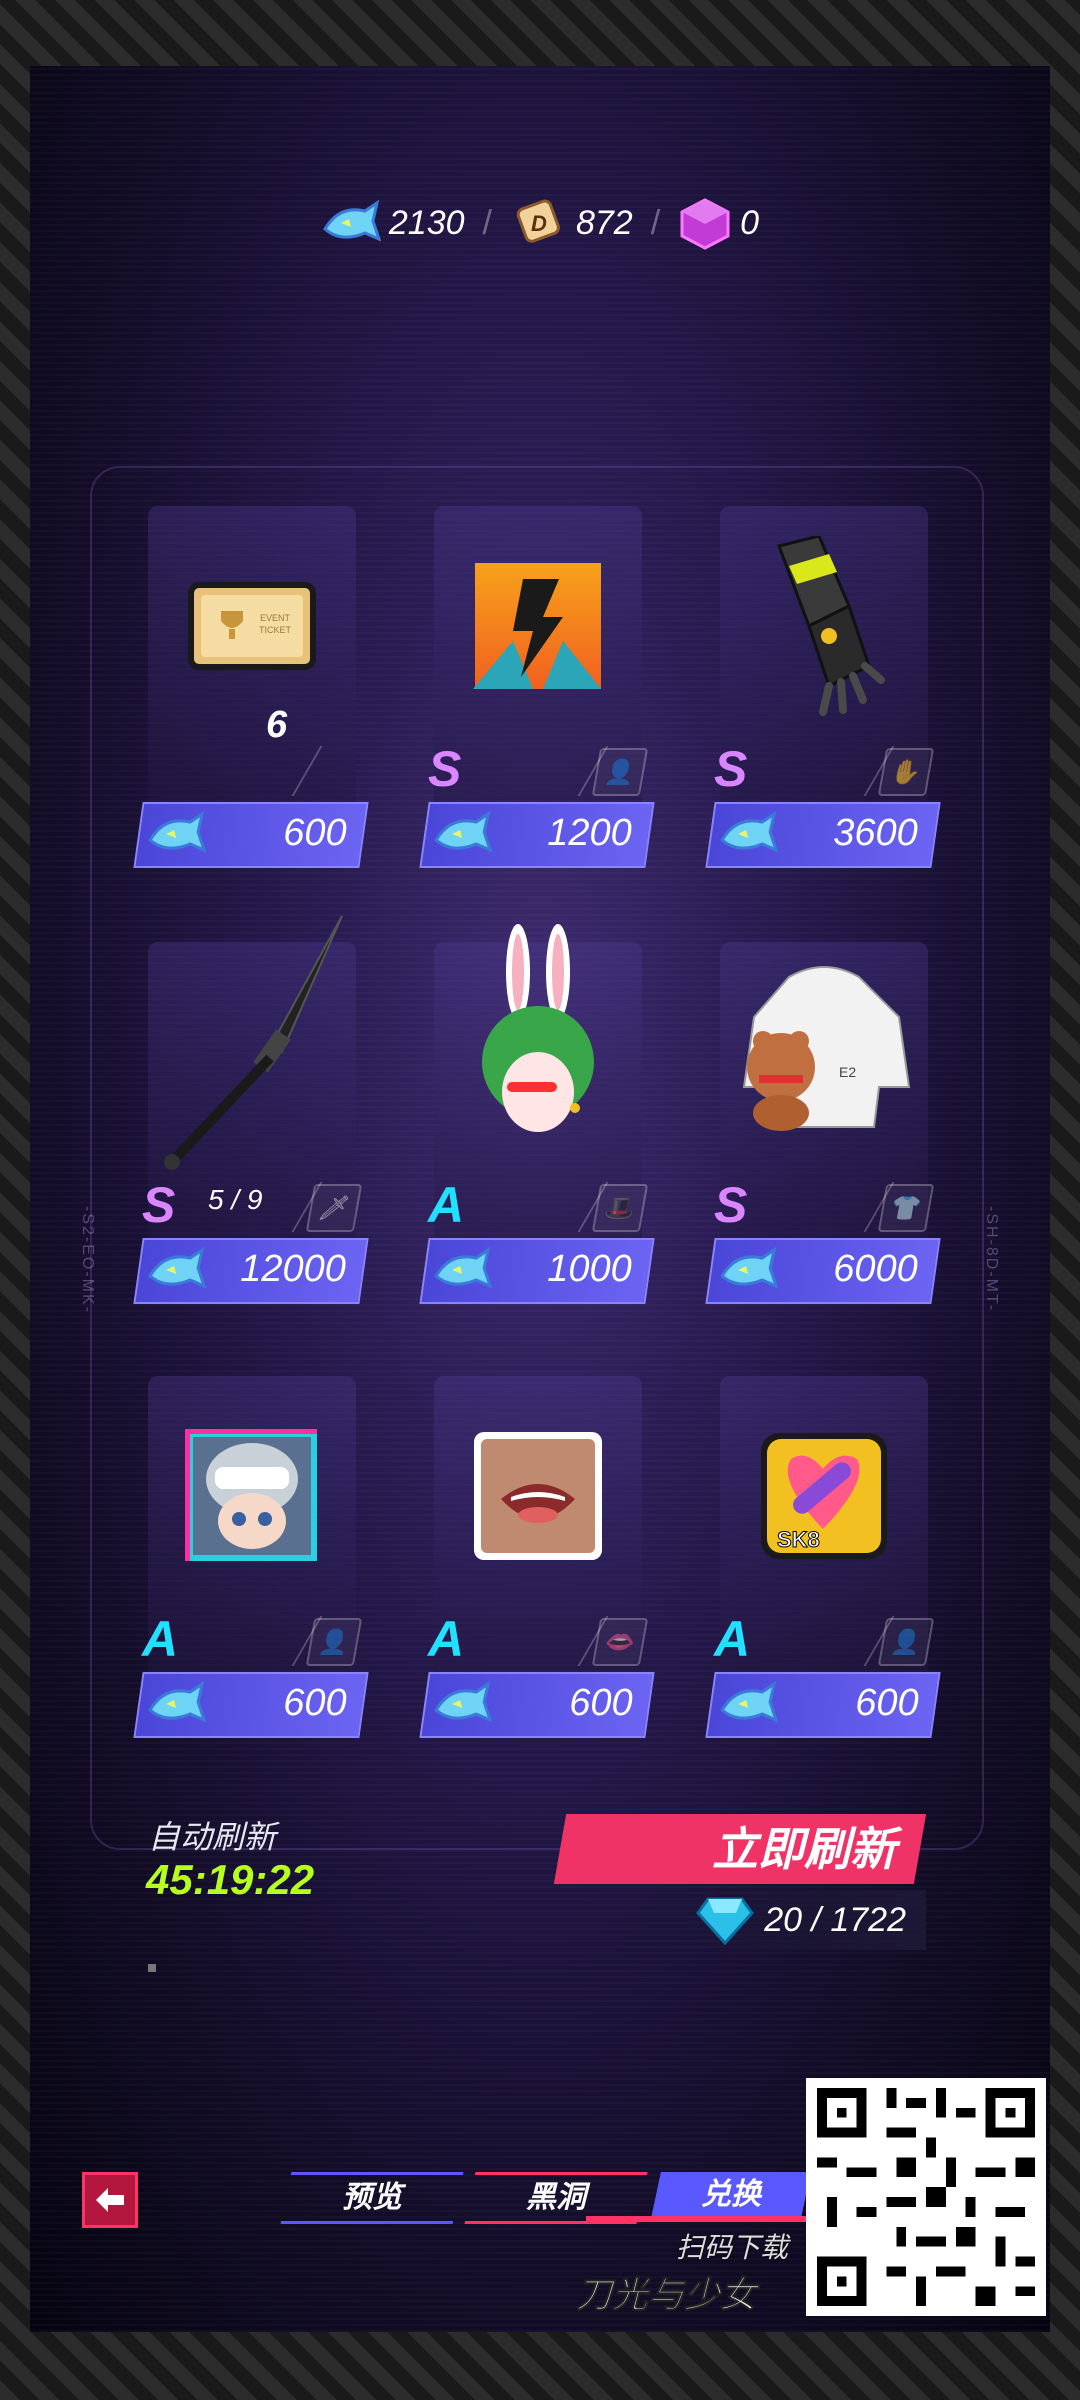 This screenshot has height=2400, width=1080. Describe the element at coordinates (876, 833) in the screenshot. I see `price-value: 3600` at that location.